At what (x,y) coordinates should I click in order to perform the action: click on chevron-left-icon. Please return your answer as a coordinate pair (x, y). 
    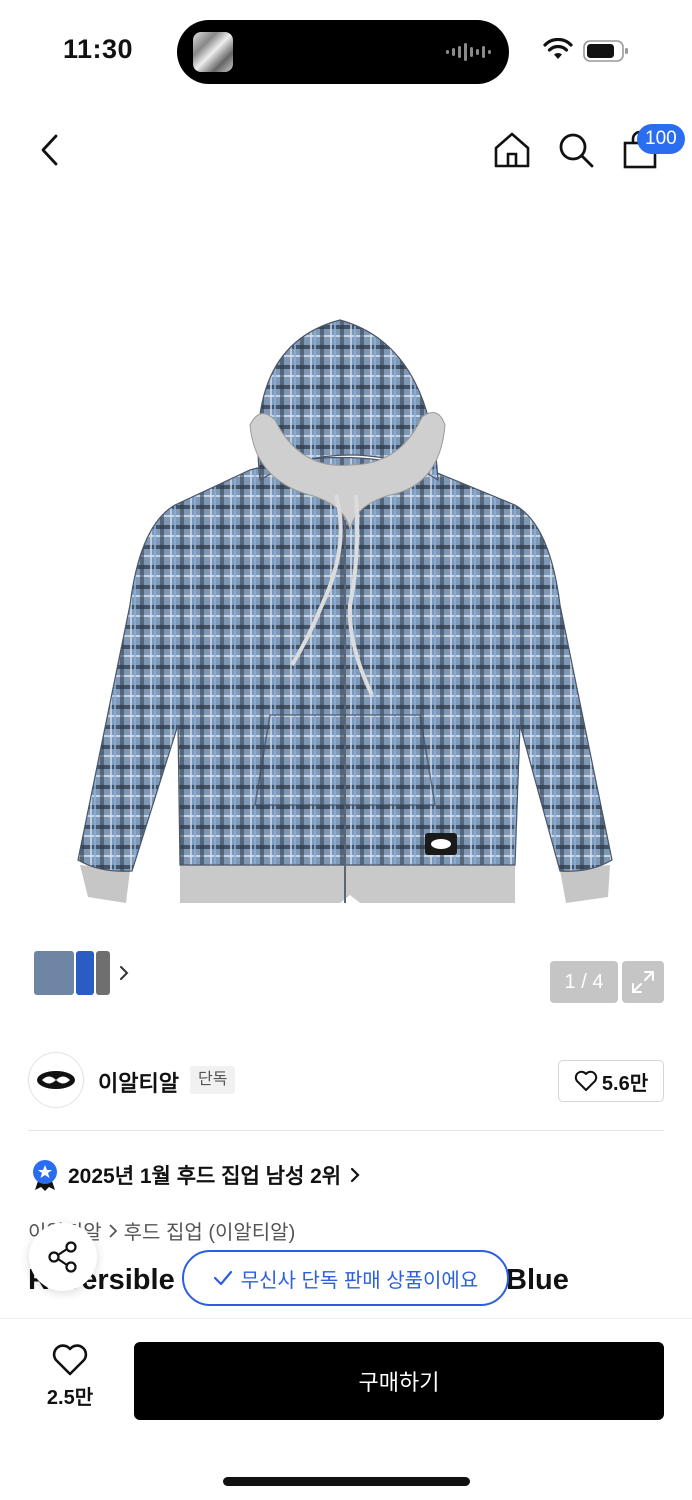
    Looking at the image, I should click on (49, 150).